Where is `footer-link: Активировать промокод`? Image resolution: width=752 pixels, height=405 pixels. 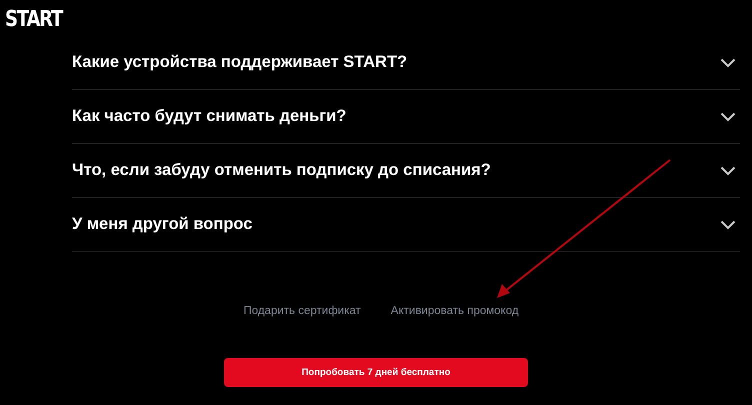 footer-link: Активировать промокод is located at coordinates (454, 311).